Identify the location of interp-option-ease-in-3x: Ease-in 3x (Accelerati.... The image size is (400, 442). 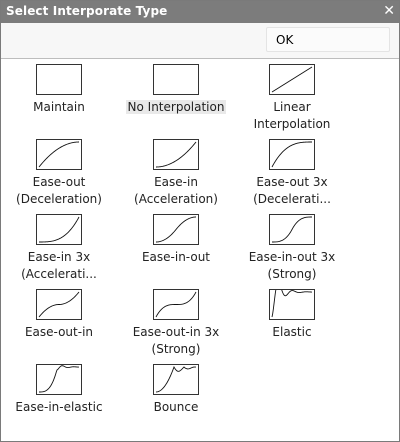
(59, 246).